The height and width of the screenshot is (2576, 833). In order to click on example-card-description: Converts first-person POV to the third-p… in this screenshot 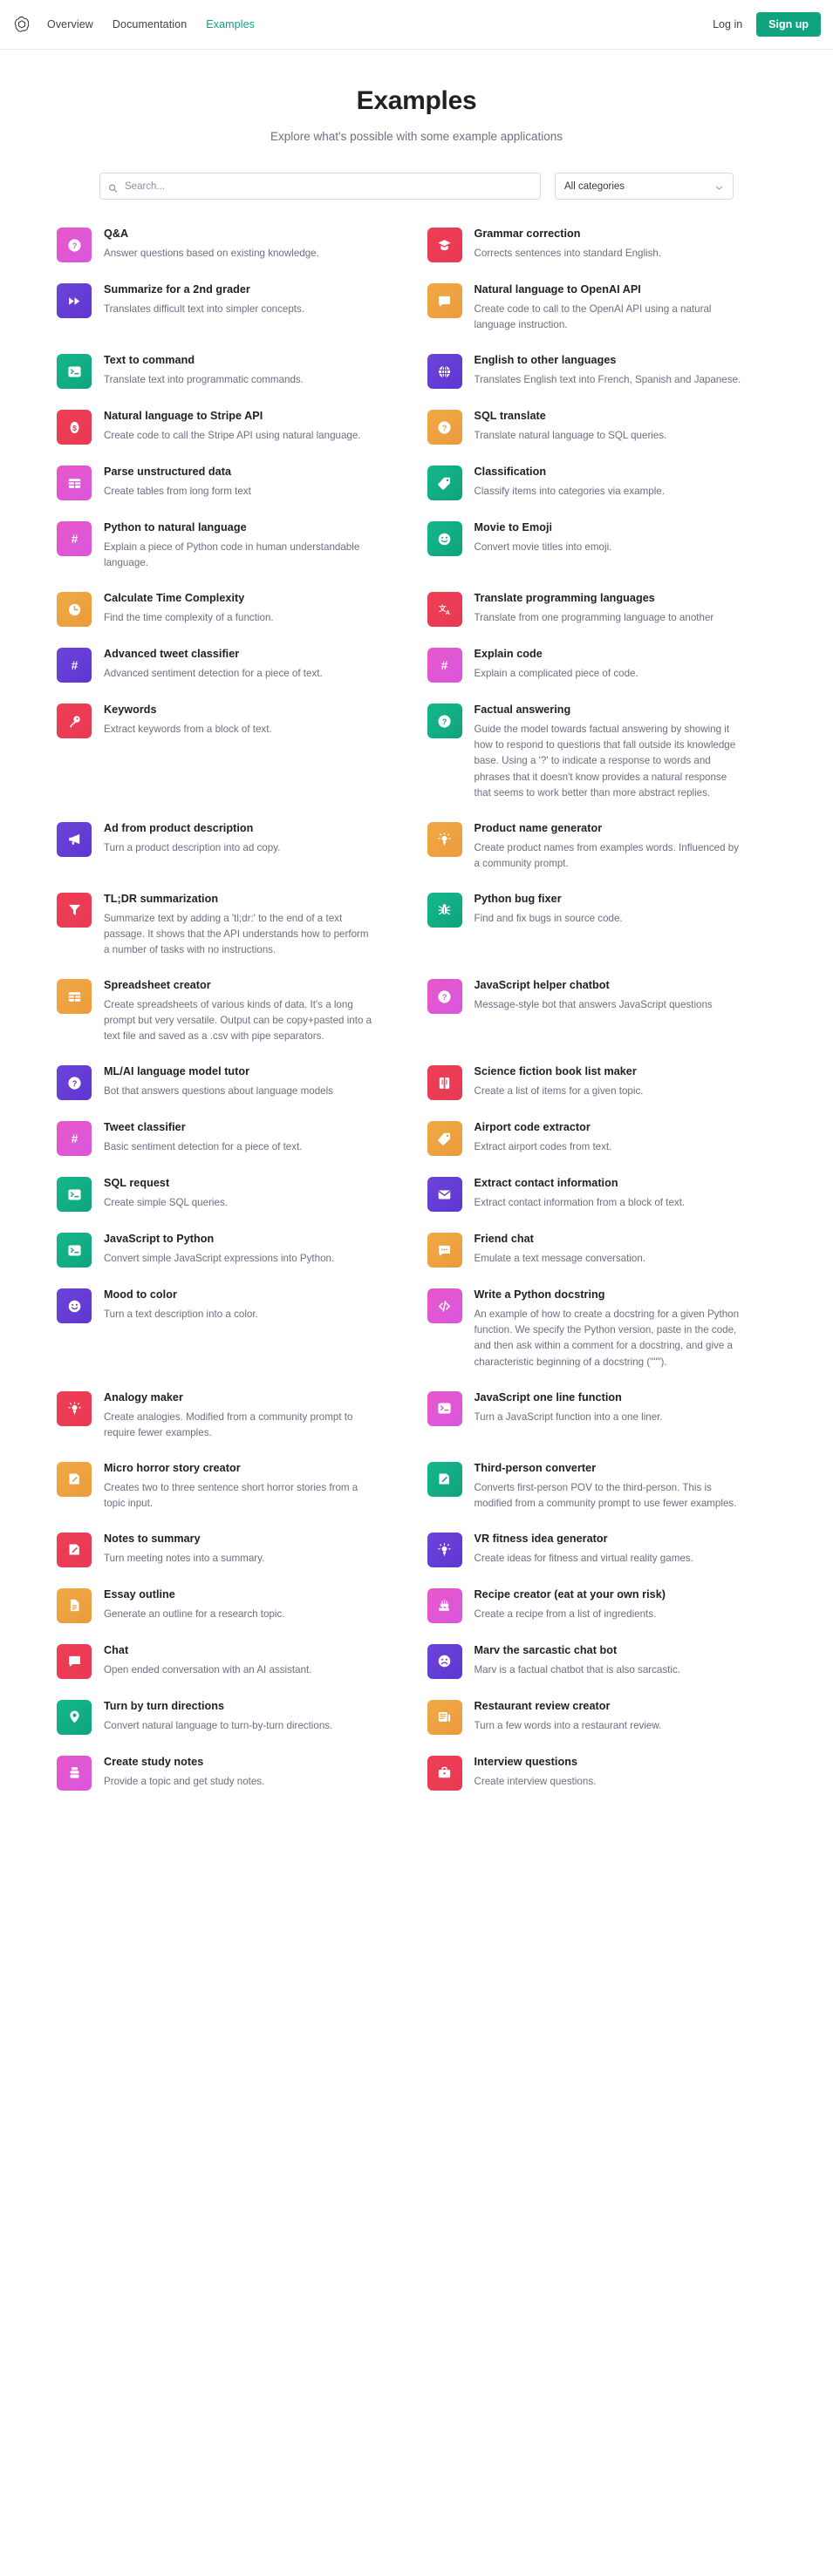, I will do `click(605, 1495)`.